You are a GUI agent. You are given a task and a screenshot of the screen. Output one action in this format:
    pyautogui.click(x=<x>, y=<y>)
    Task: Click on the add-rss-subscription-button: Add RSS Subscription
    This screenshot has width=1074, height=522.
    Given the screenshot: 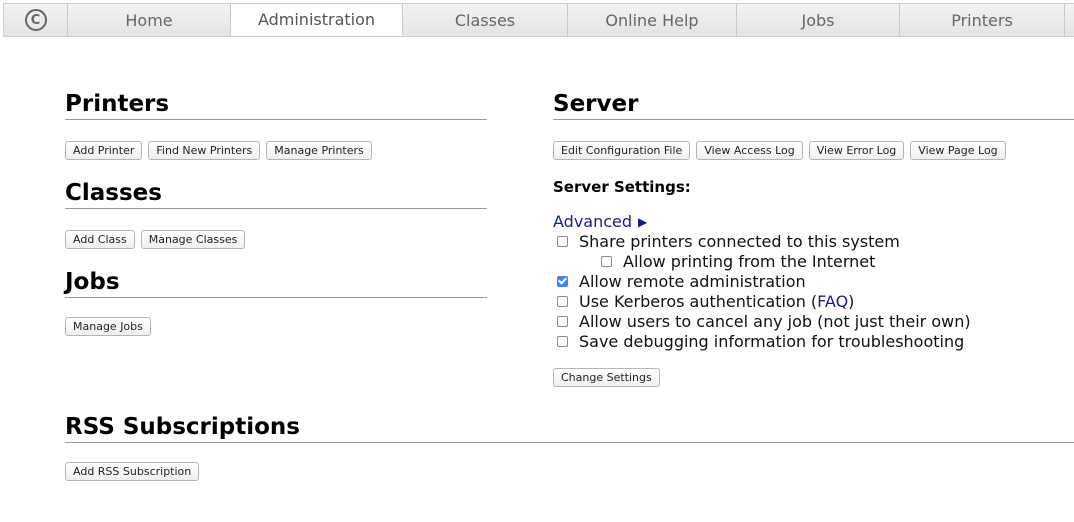 What is the action you would take?
    pyautogui.click(x=132, y=471)
    